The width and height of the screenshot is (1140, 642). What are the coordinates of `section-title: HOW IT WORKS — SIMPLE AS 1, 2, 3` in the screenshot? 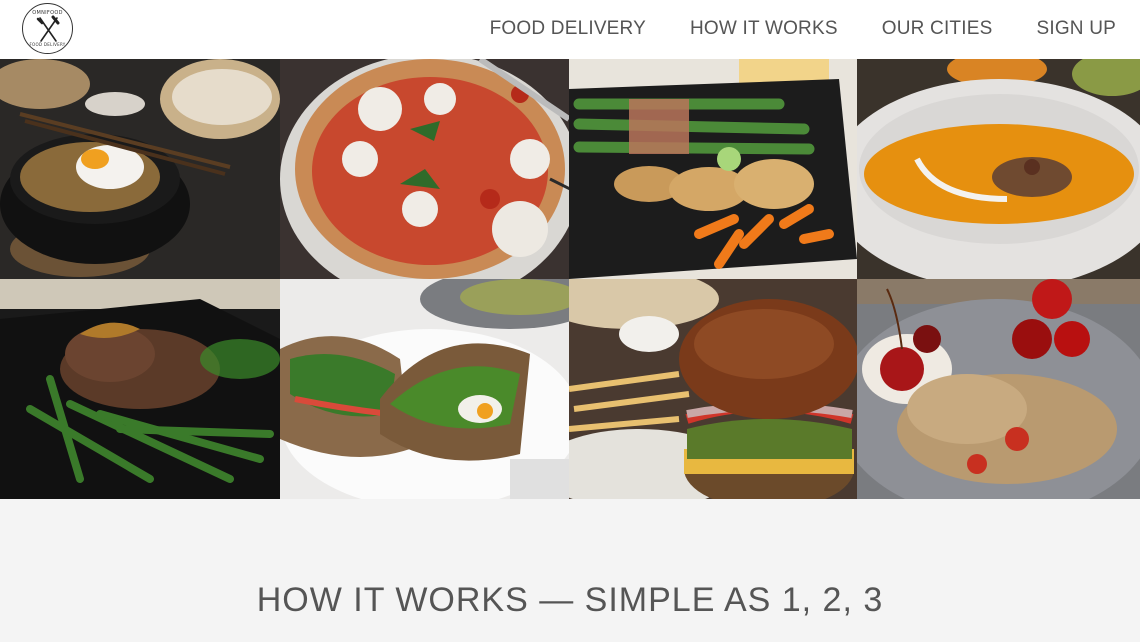 It's located at (570, 600).